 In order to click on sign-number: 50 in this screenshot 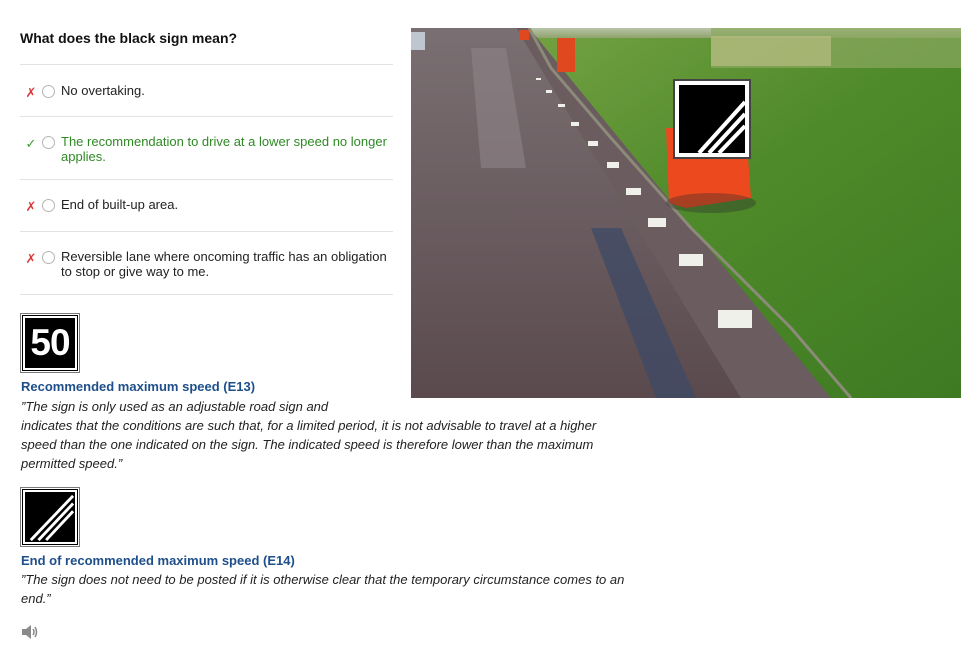, I will do `click(50, 342)`.